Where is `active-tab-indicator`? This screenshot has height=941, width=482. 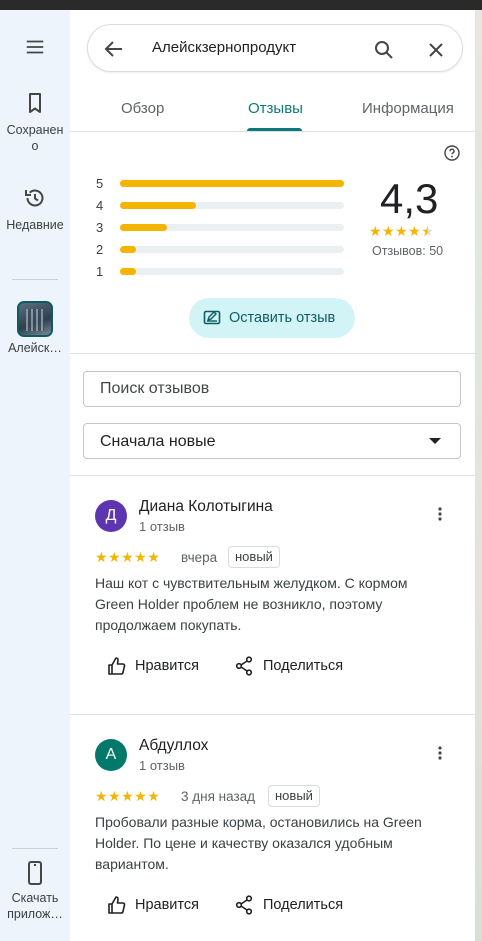 active-tab-indicator is located at coordinates (274, 129).